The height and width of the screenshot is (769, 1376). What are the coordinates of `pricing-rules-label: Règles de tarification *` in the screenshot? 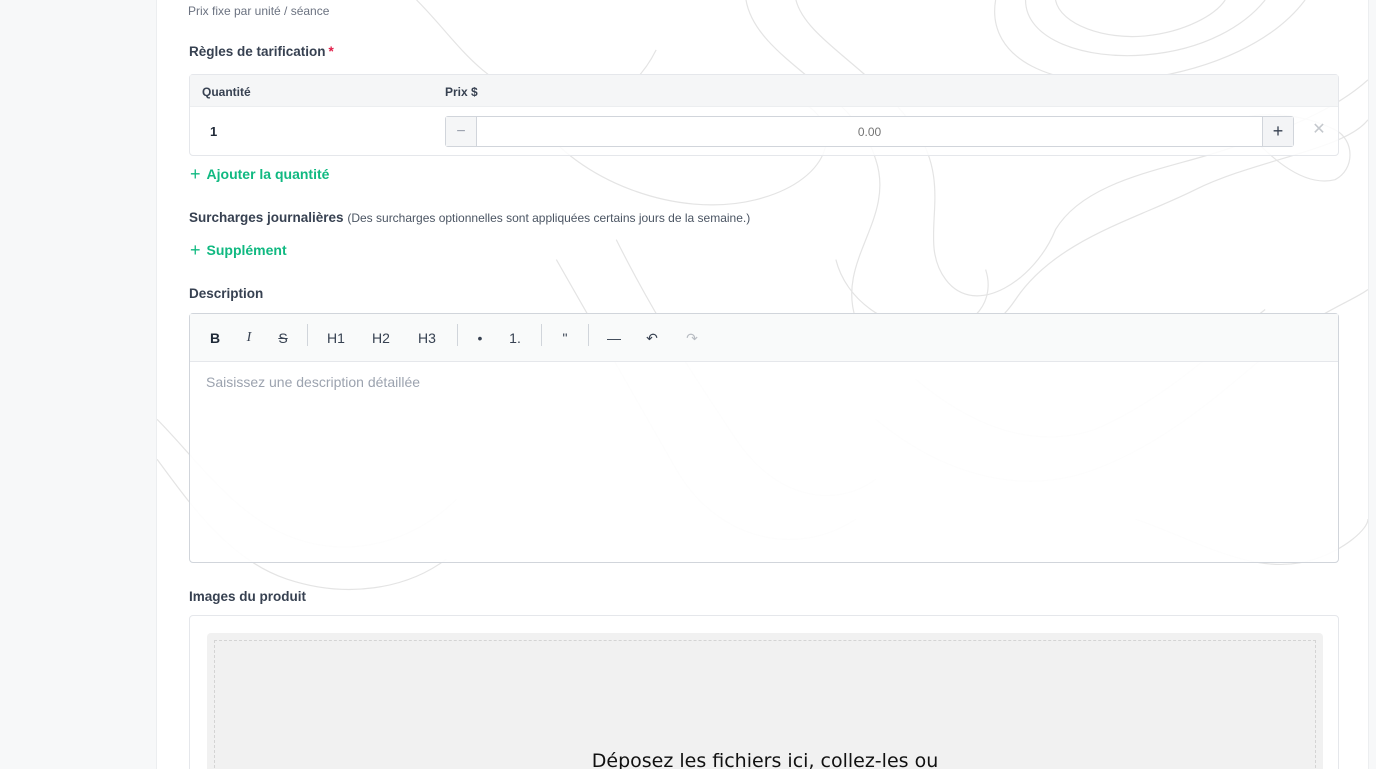 It's located at (261, 51).